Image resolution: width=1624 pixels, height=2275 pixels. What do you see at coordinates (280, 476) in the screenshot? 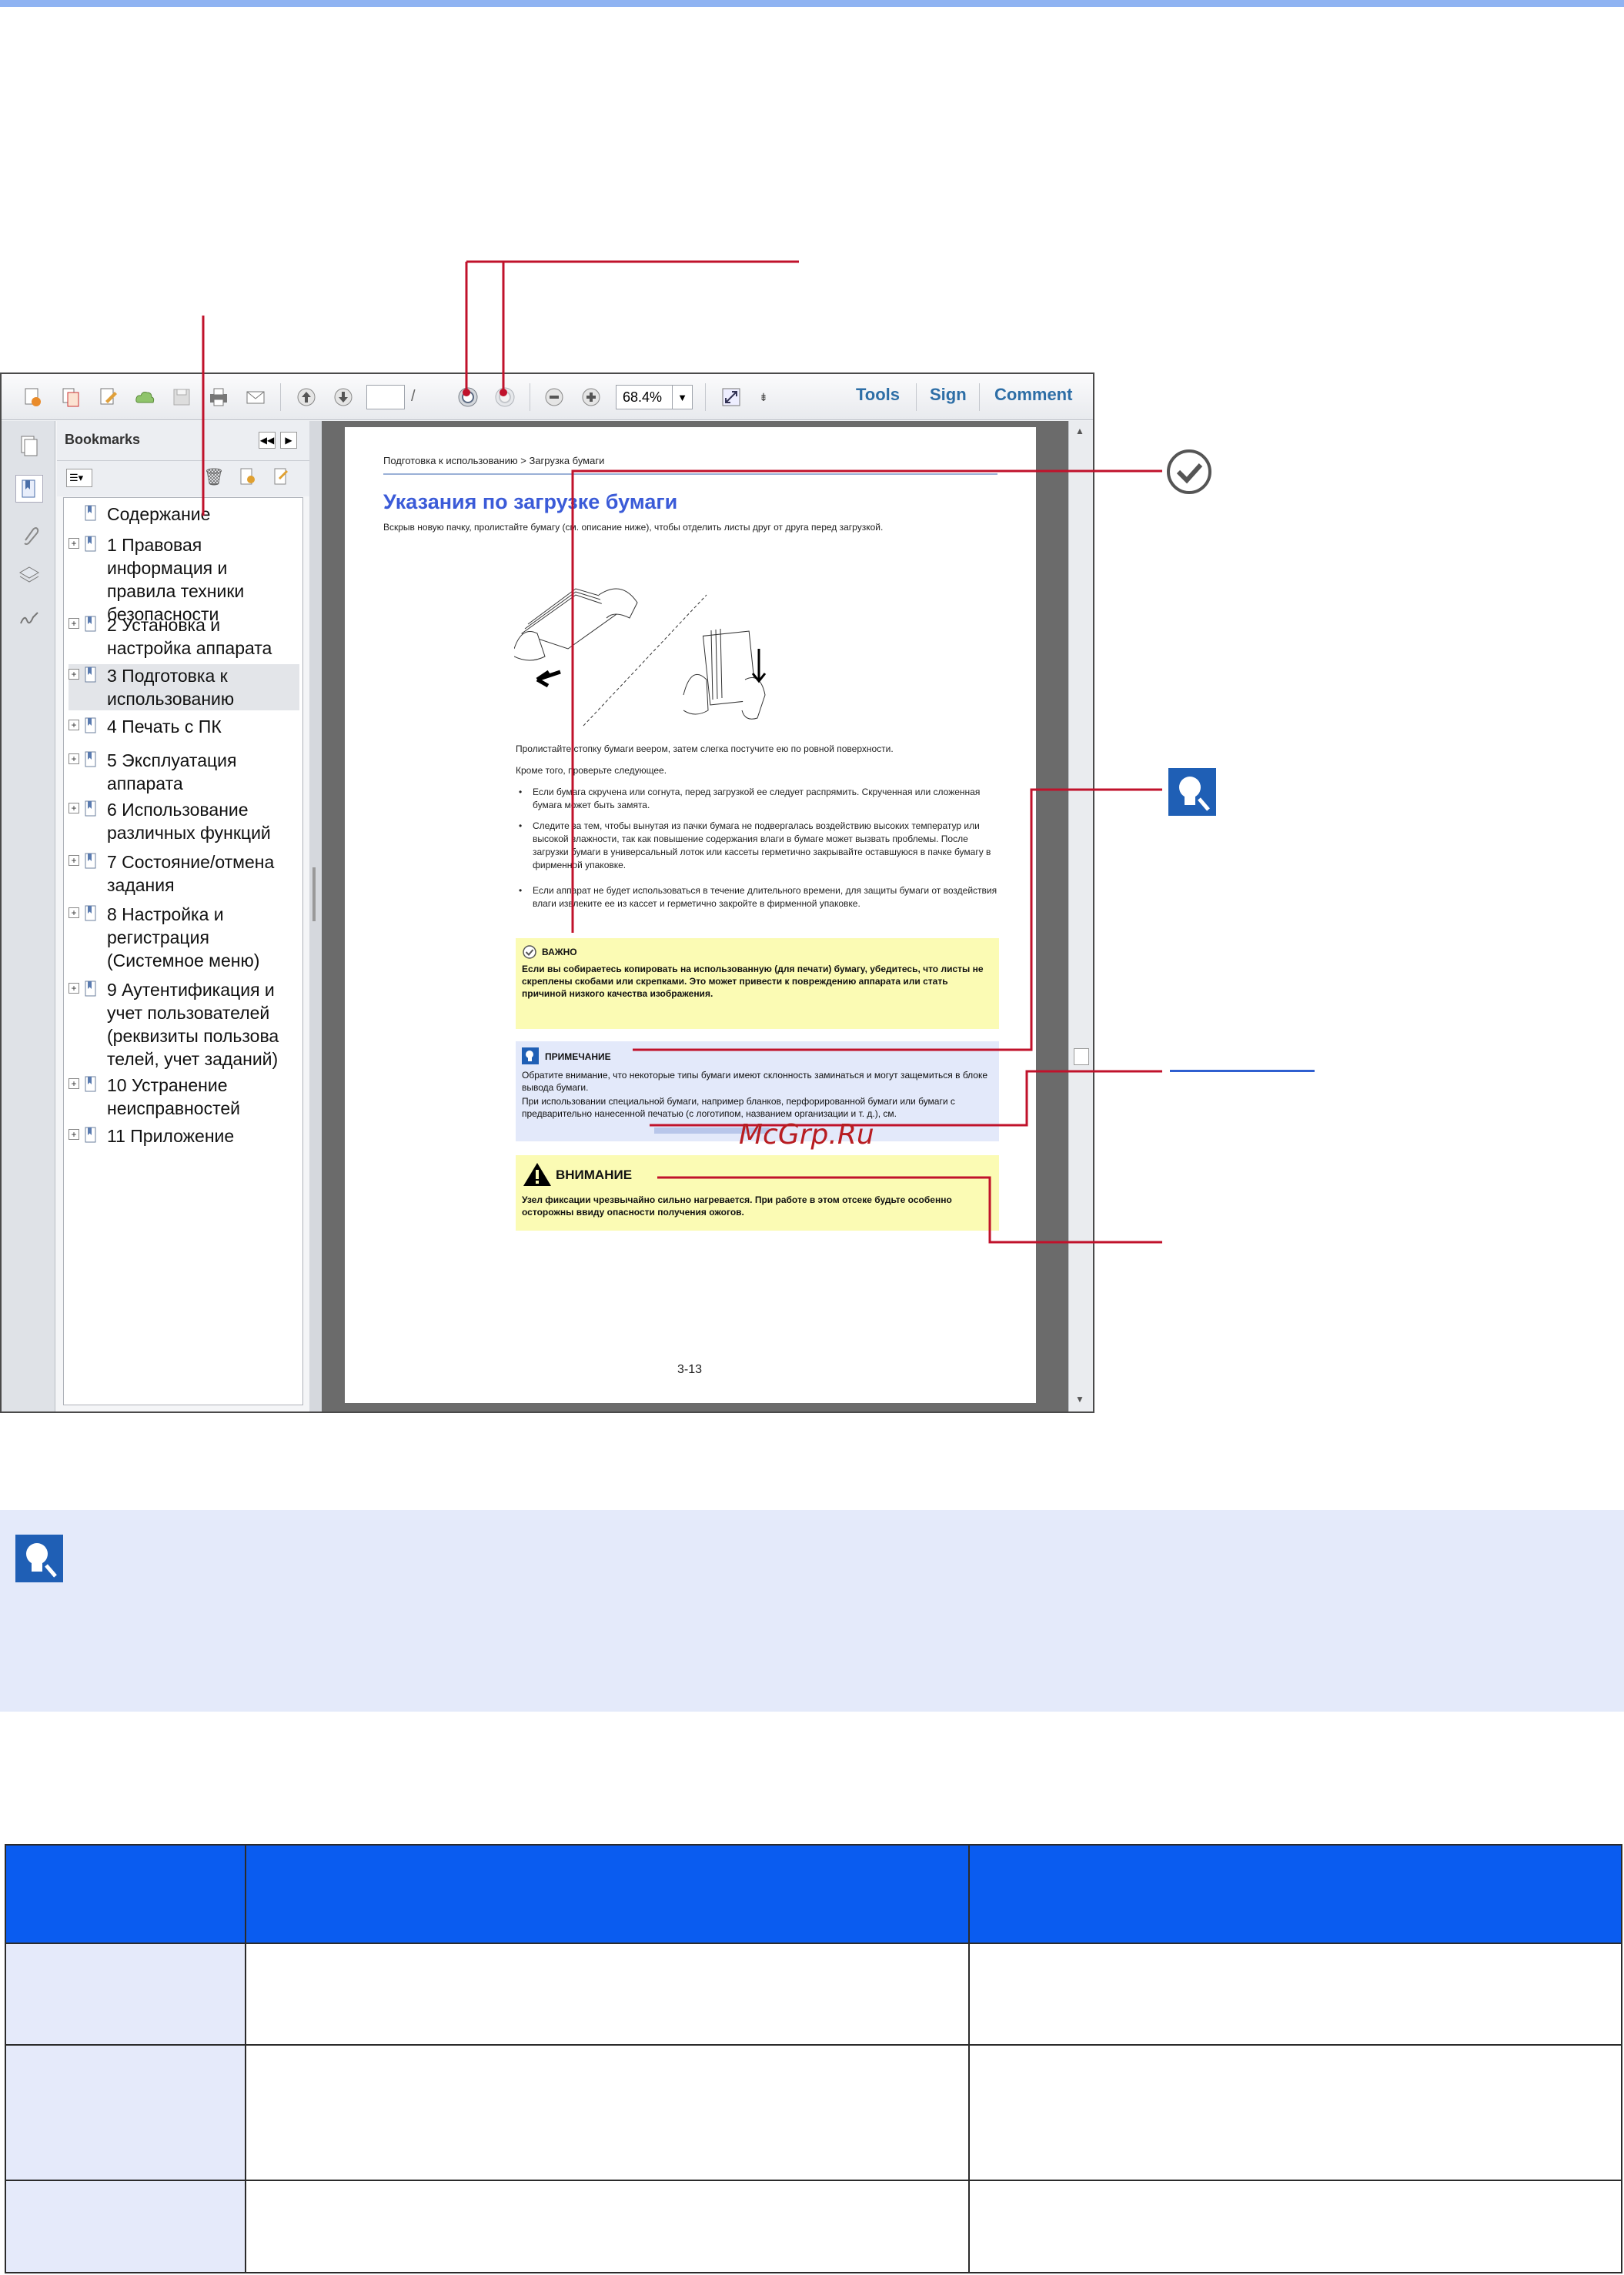
I see `bookmark-properties-icon` at bounding box center [280, 476].